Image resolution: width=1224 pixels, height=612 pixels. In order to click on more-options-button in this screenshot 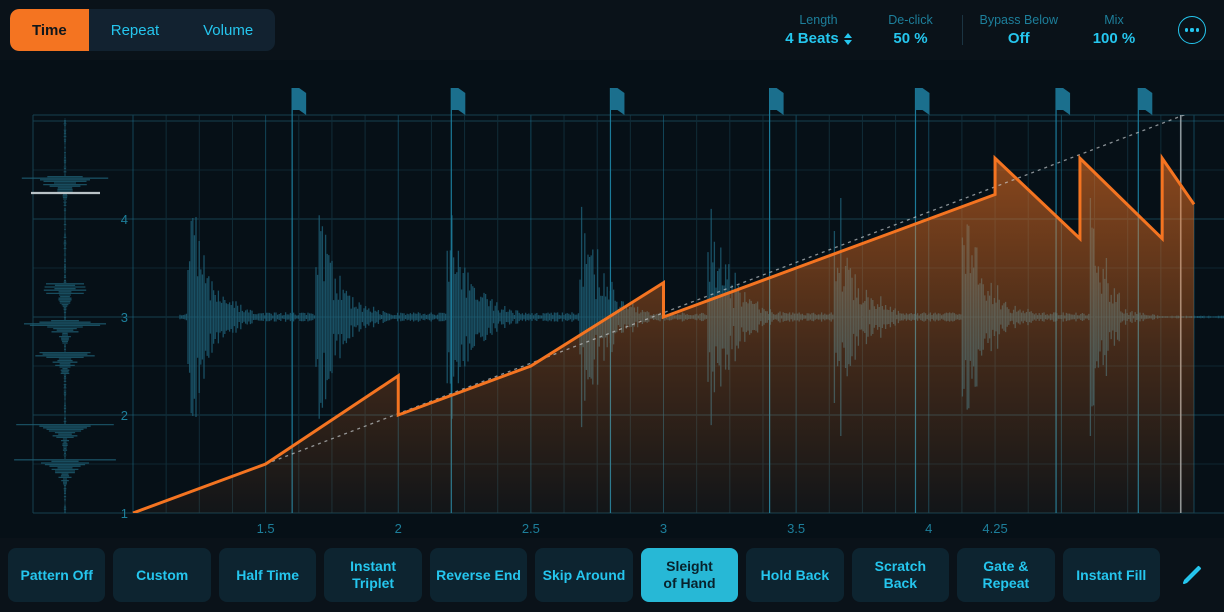, I will do `click(1192, 30)`.